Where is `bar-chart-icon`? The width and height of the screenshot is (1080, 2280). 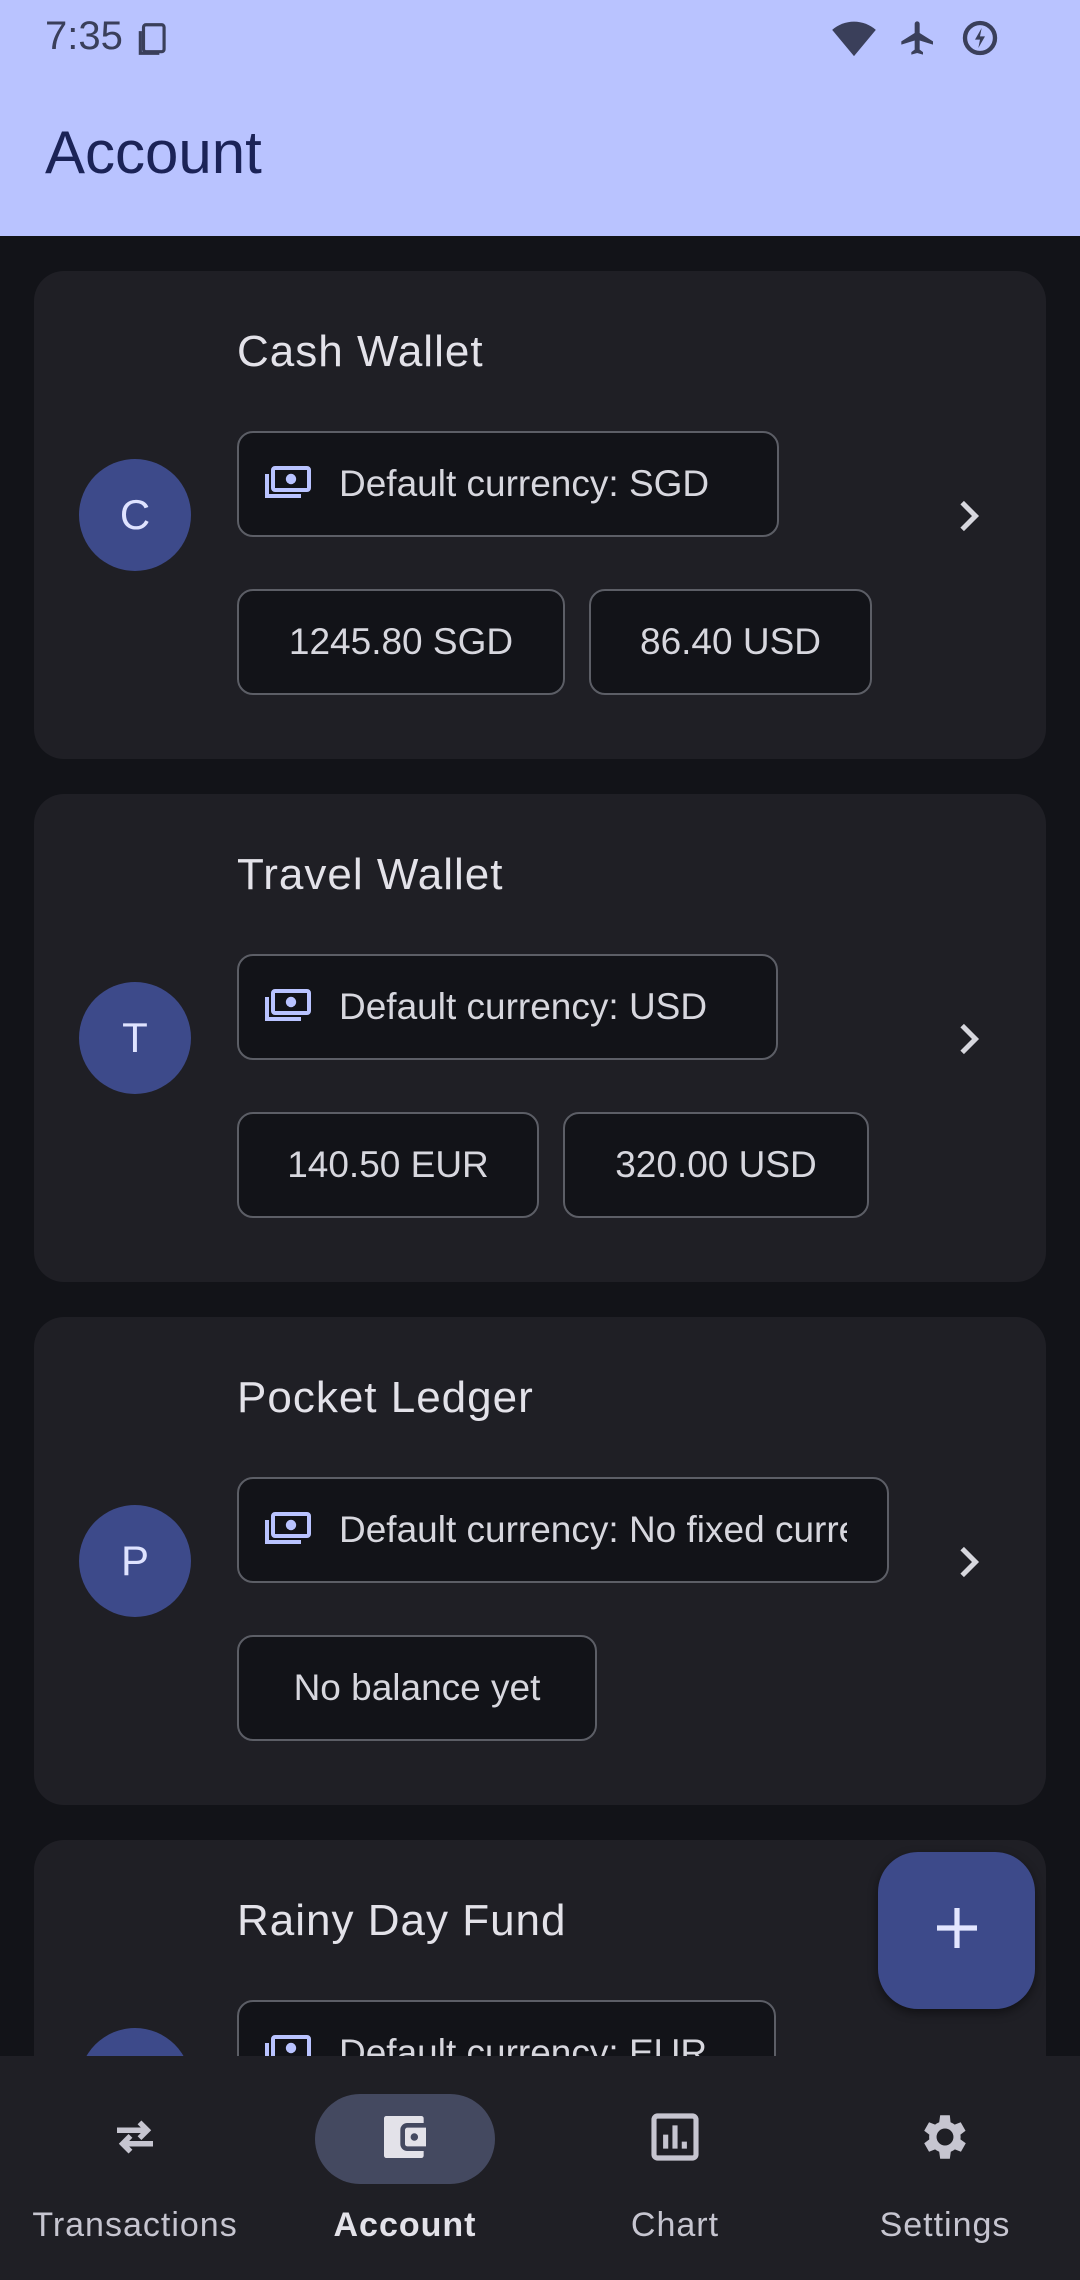 bar-chart-icon is located at coordinates (675, 2139).